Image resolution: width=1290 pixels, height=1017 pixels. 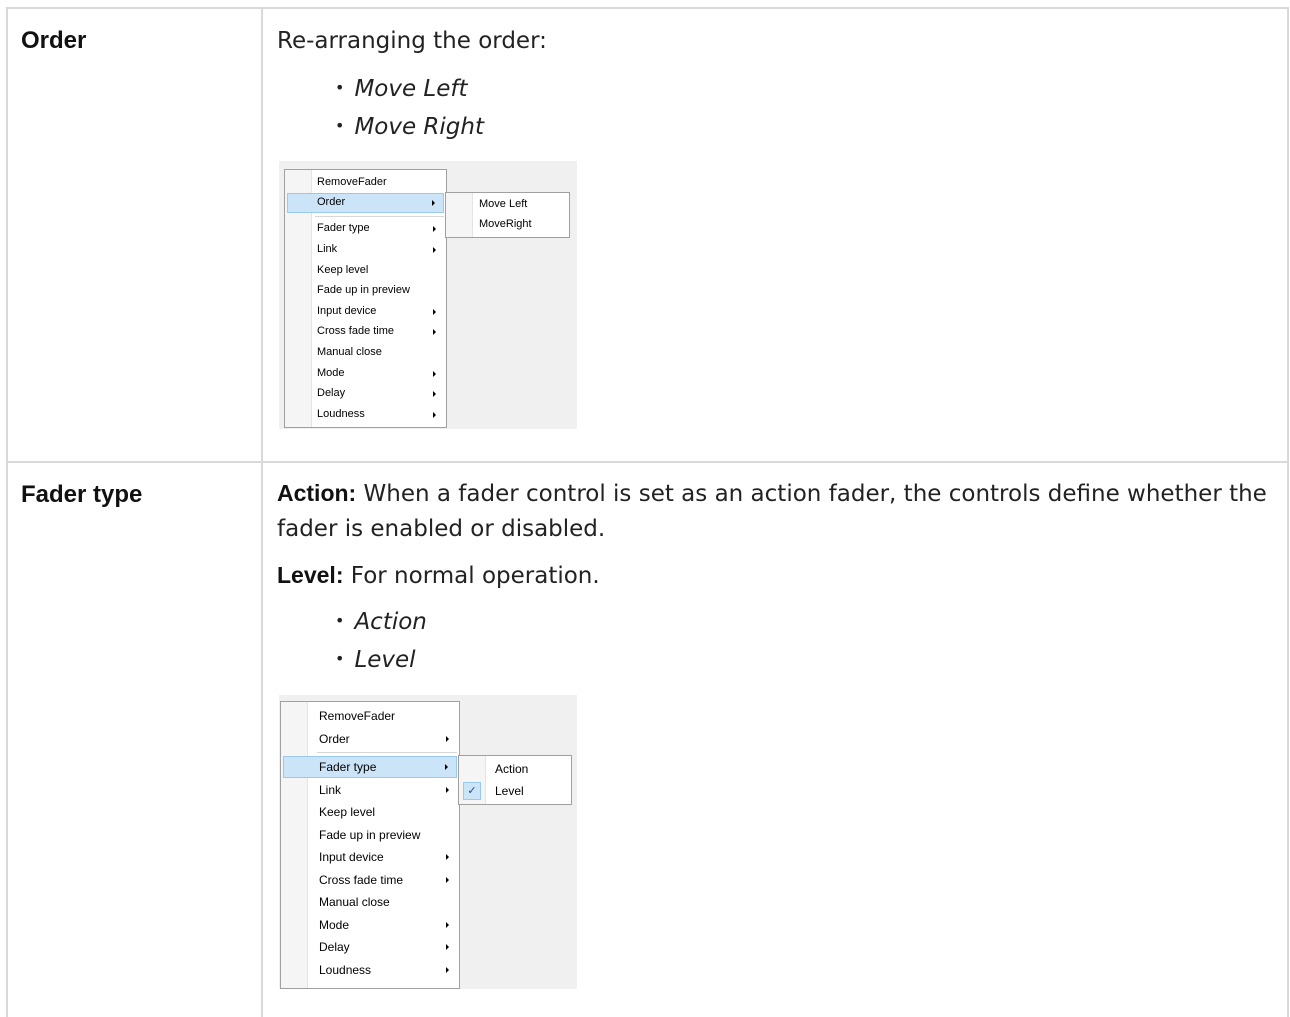 I want to click on level-description: Level: For normal operation., so click(x=772, y=576).